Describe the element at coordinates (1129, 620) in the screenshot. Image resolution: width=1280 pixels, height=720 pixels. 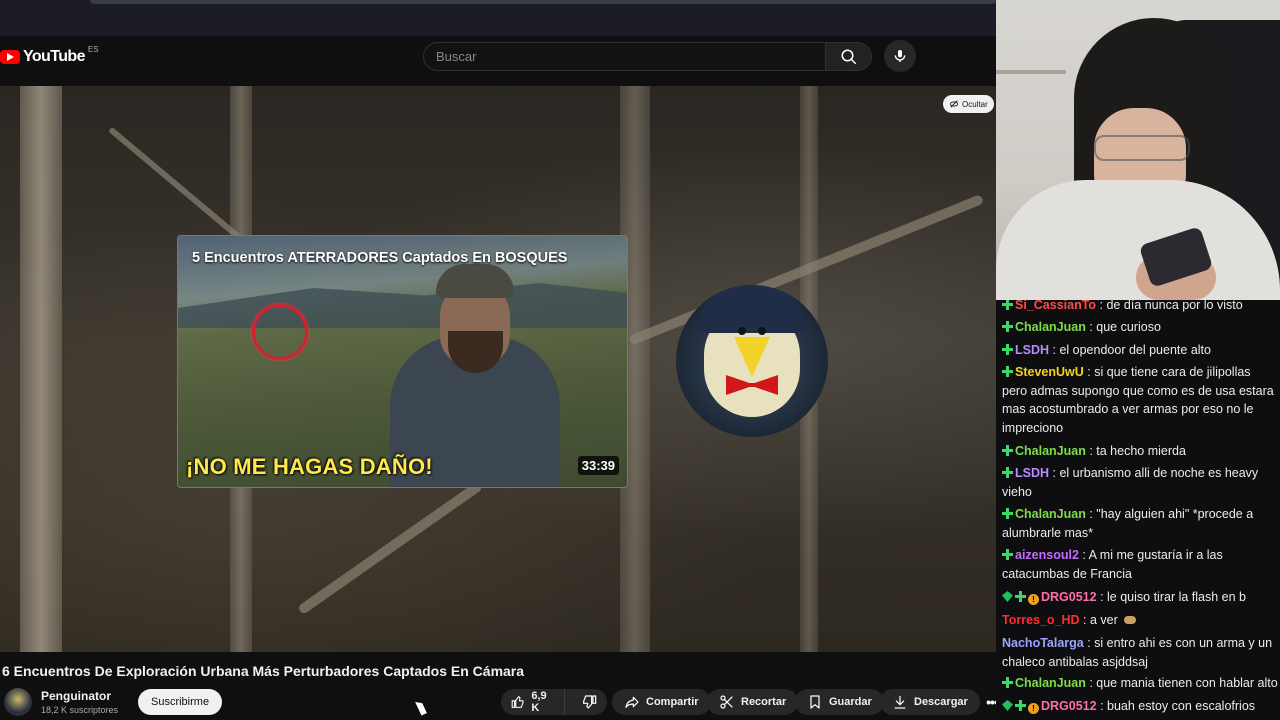
I see `chat-emote-icon` at that location.